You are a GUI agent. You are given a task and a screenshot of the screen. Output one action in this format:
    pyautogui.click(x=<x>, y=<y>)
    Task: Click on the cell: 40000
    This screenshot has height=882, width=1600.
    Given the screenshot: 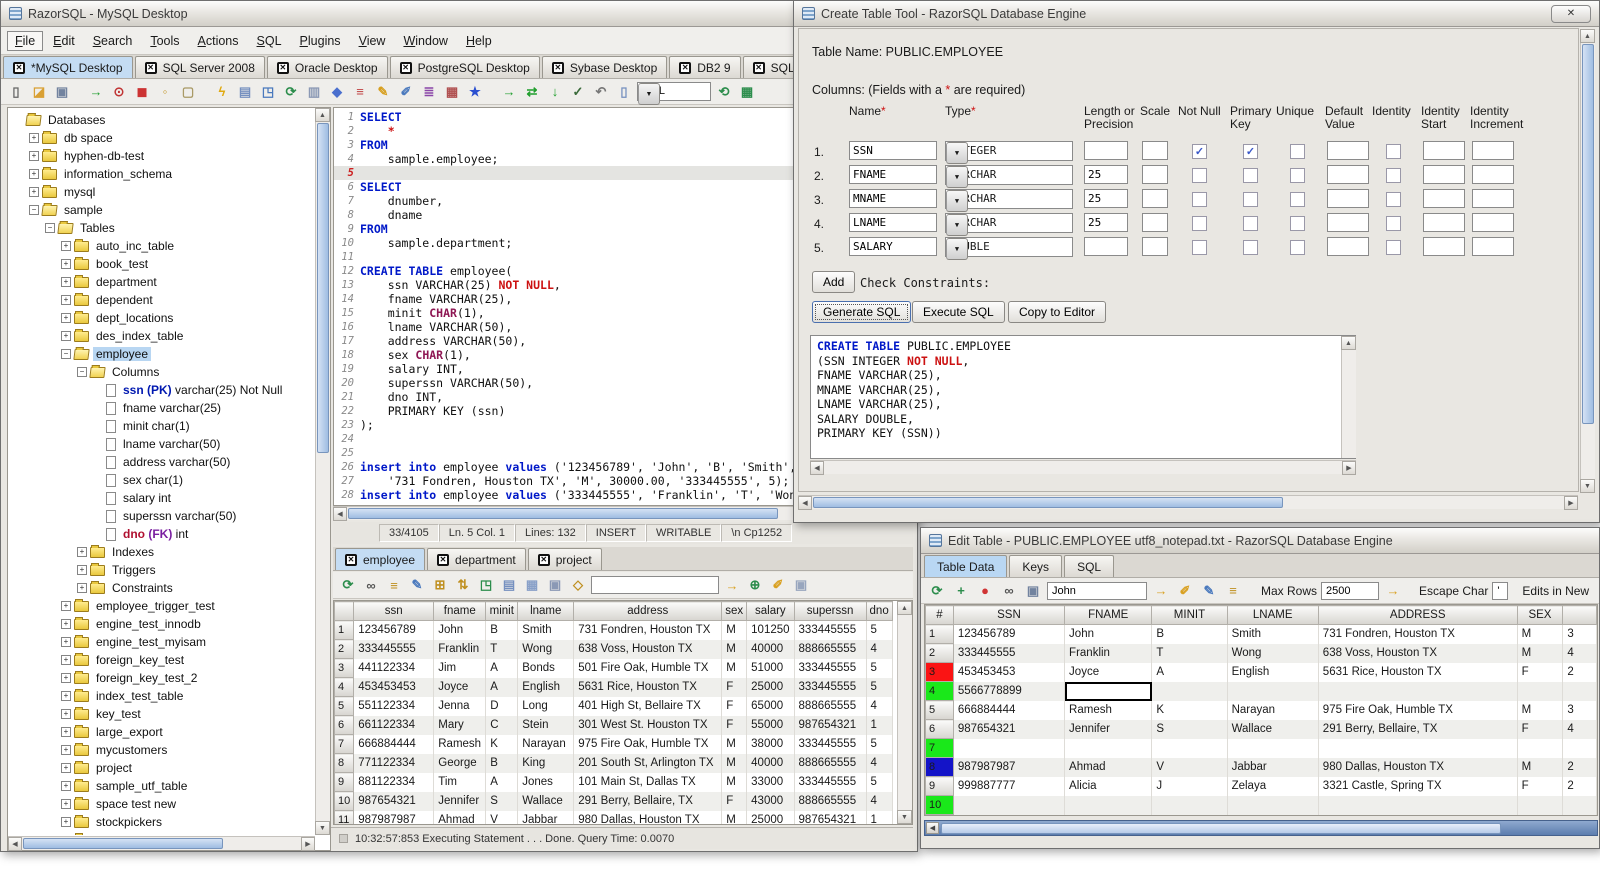 What is the action you would take?
    pyautogui.click(x=770, y=763)
    